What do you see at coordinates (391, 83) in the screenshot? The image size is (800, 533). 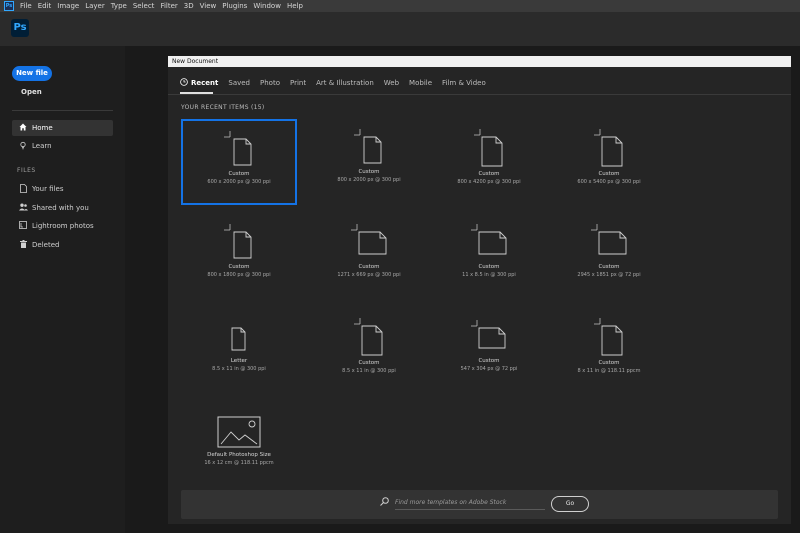 I see `tab-web: Web` at bounding box center [391, 83].